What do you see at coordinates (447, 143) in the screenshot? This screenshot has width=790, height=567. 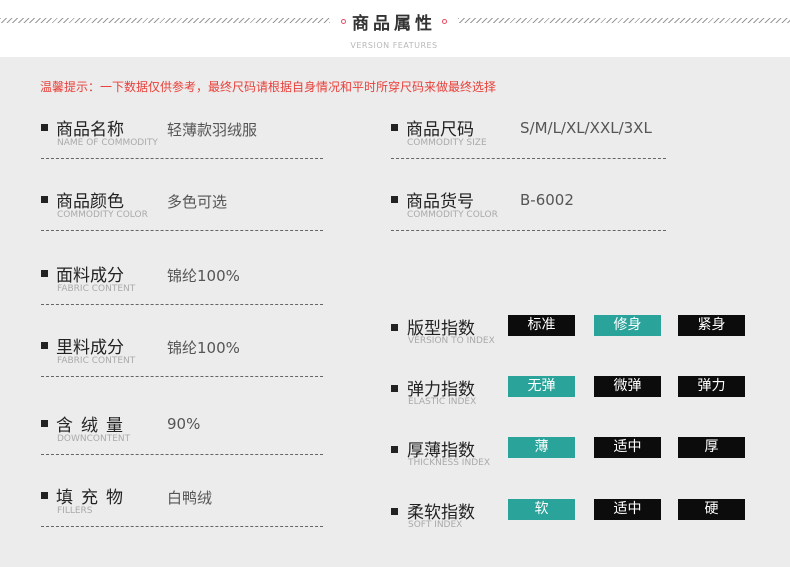 I see `attribute-sublabel: COMMODITY SIZE` at bounding box center [447, 143].